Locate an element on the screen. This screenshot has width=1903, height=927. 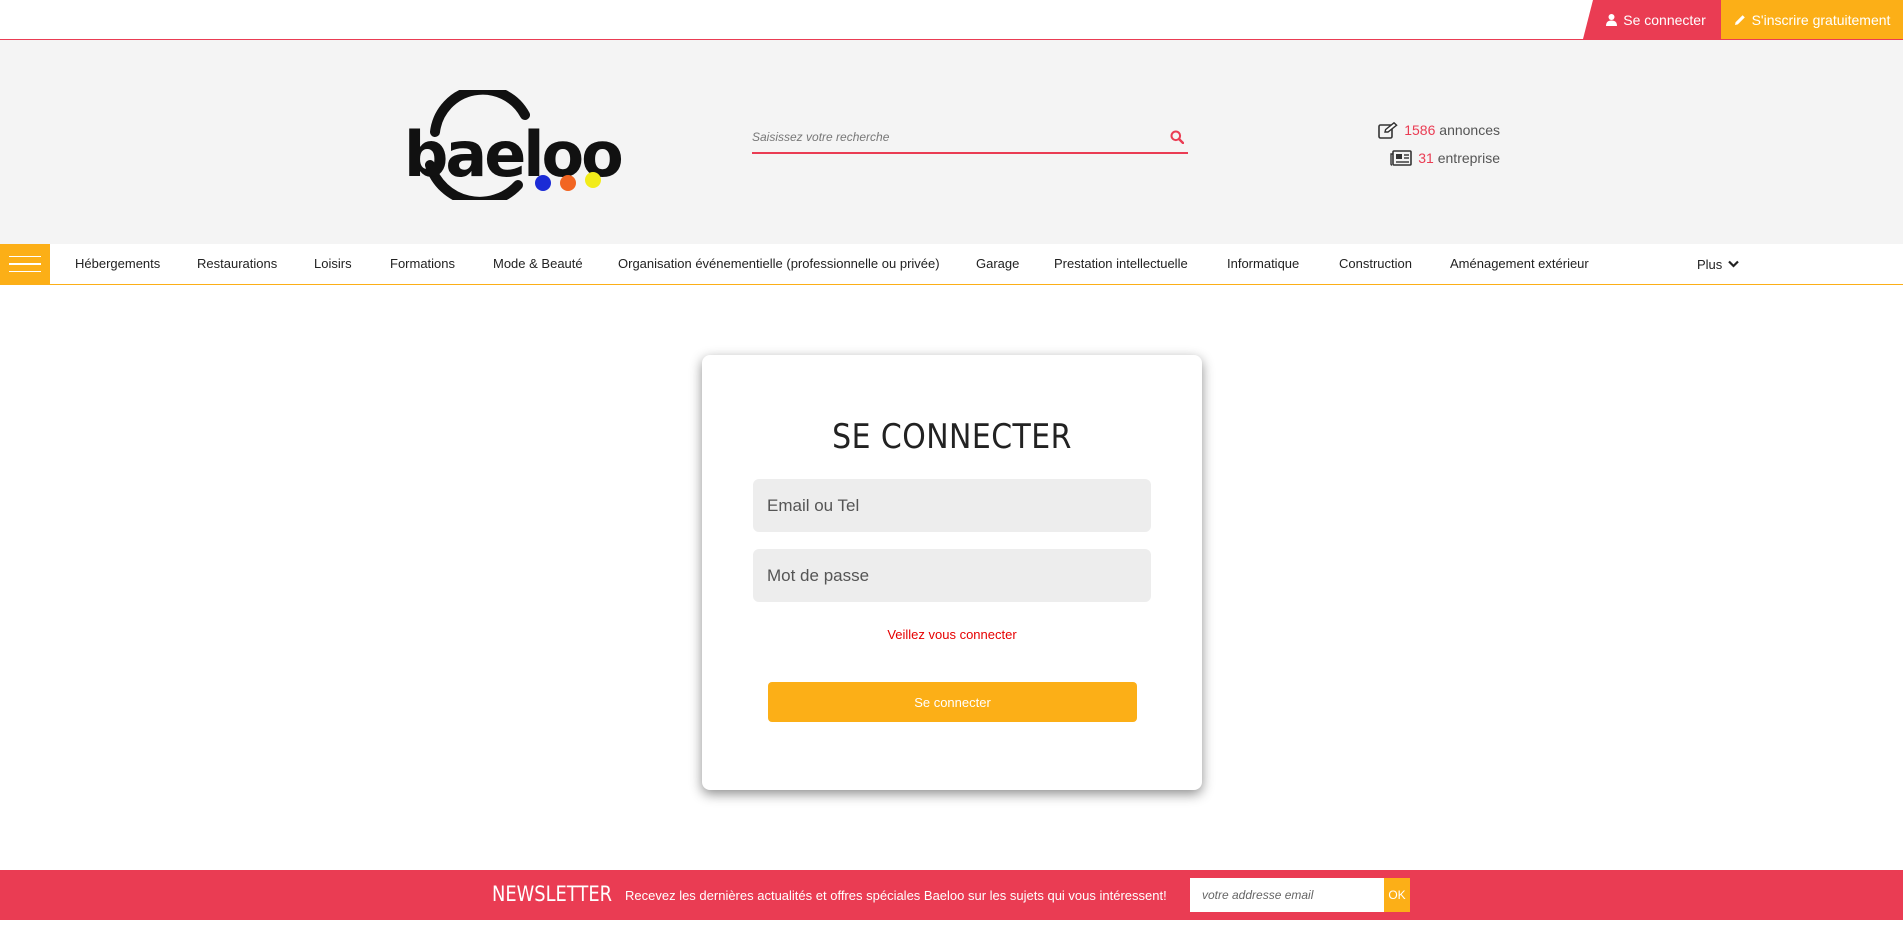
top-signup-label: S'inscrire gratuitement is located at coordinates (1821, 19).